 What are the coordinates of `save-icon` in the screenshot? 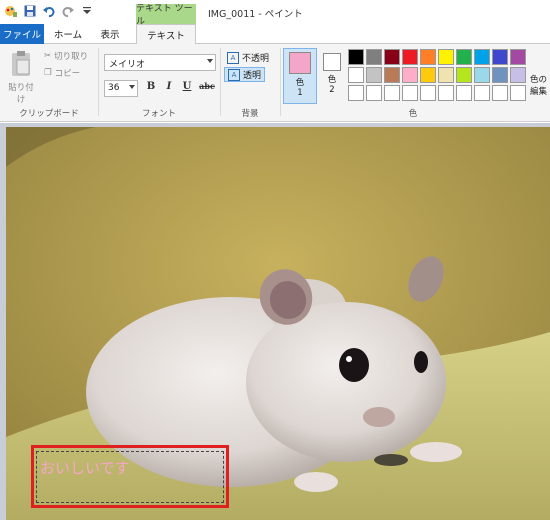 It's located at (30, 11).